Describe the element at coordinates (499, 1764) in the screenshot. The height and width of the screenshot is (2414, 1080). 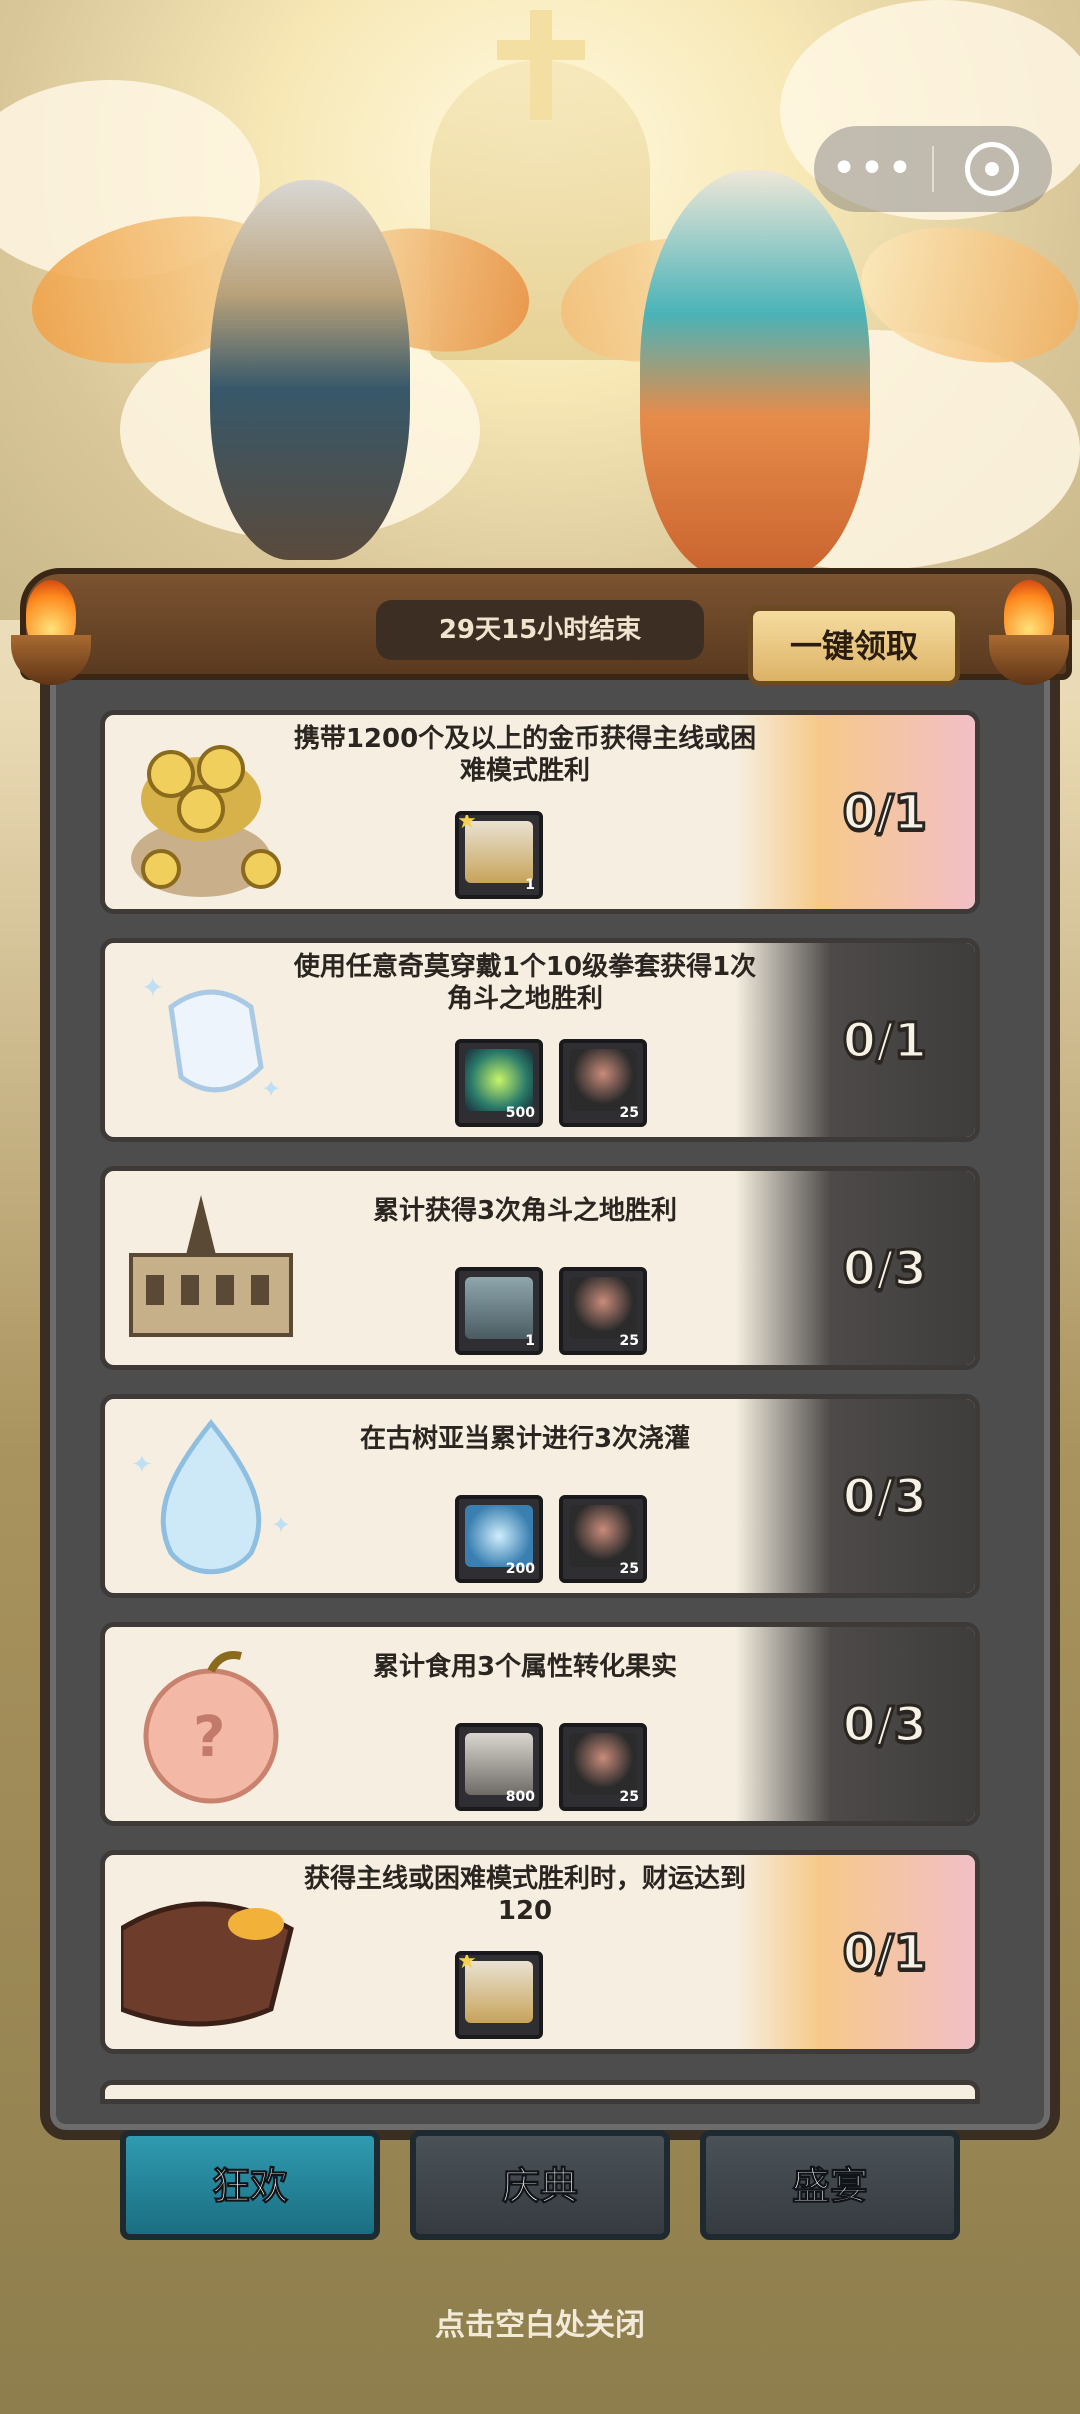
I see `potion-vial-icon` at that location.